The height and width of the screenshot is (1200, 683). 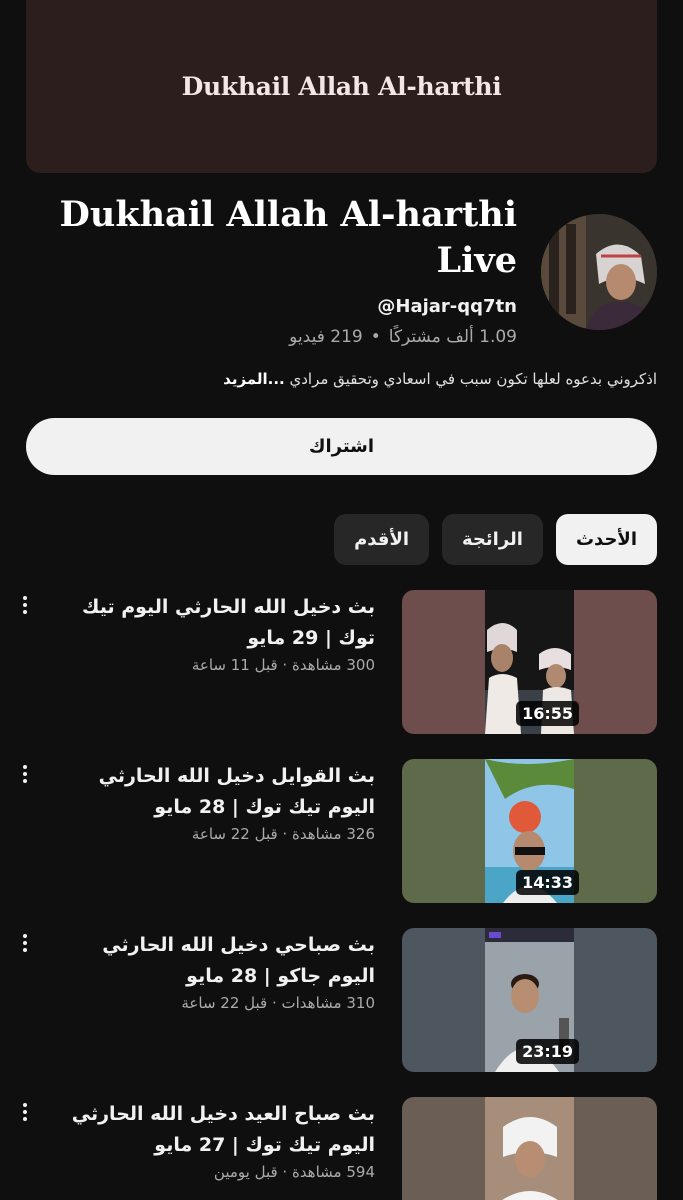 I want to click on chip-popular: الرائجة, so click(x=492, y=539).